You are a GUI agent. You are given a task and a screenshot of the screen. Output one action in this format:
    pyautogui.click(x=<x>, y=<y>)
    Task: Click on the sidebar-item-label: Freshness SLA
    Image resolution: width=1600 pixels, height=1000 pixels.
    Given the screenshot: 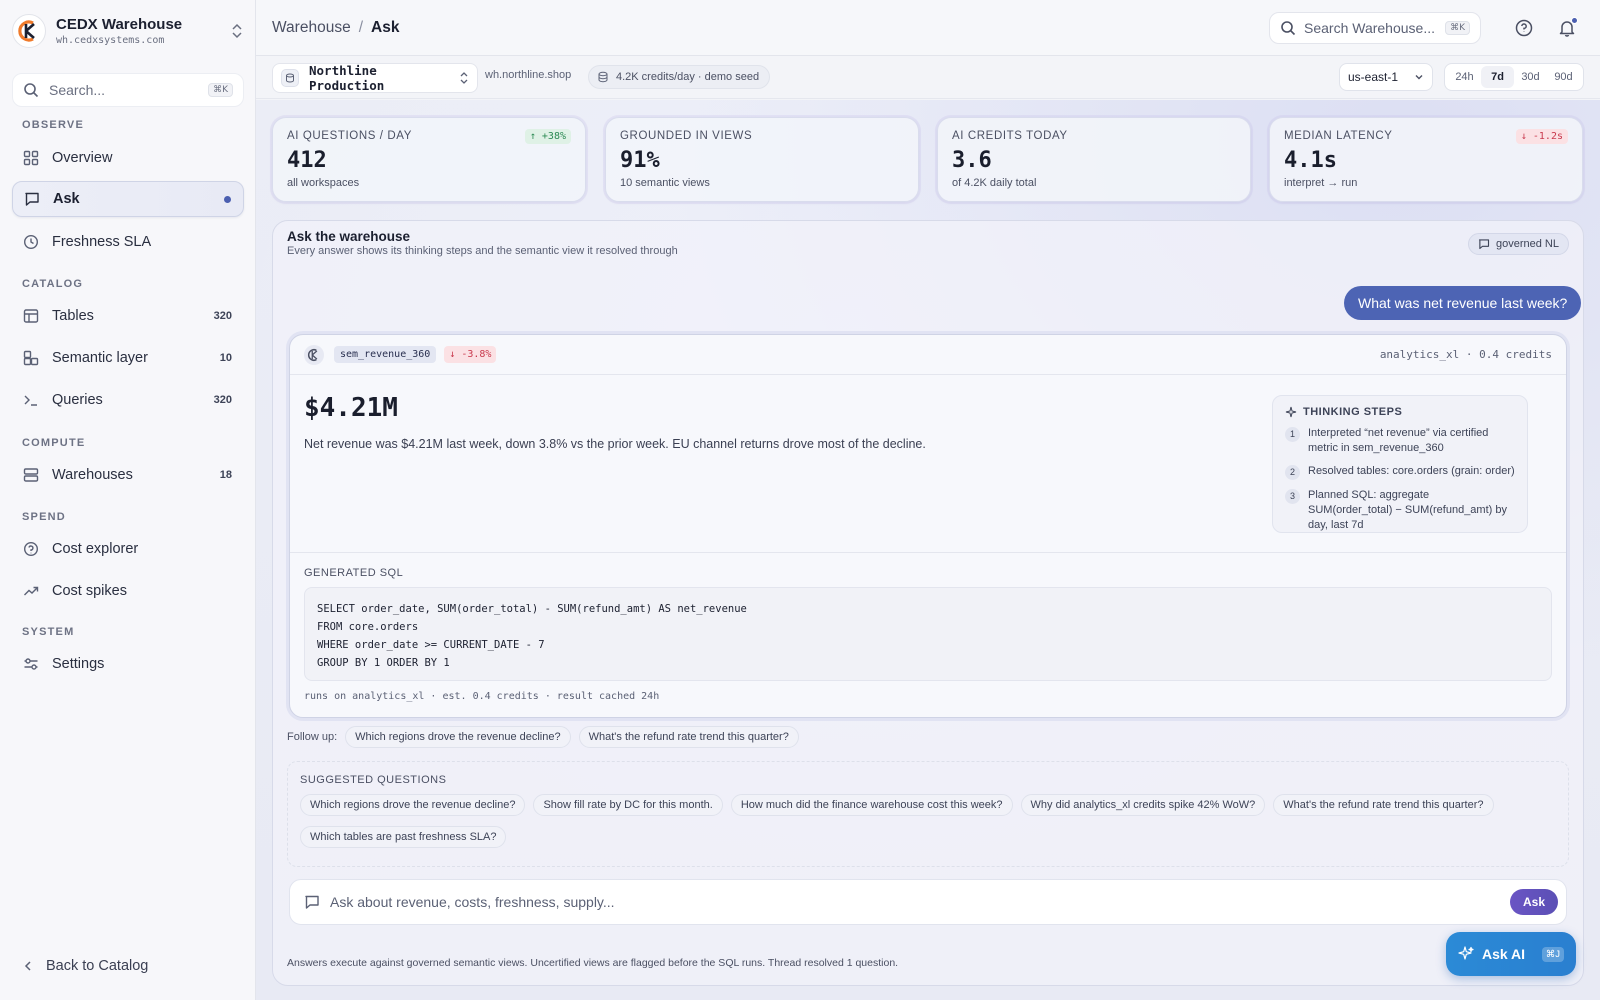 What is the action you would take?
    pyautogui.click(x=102, y=242)
    